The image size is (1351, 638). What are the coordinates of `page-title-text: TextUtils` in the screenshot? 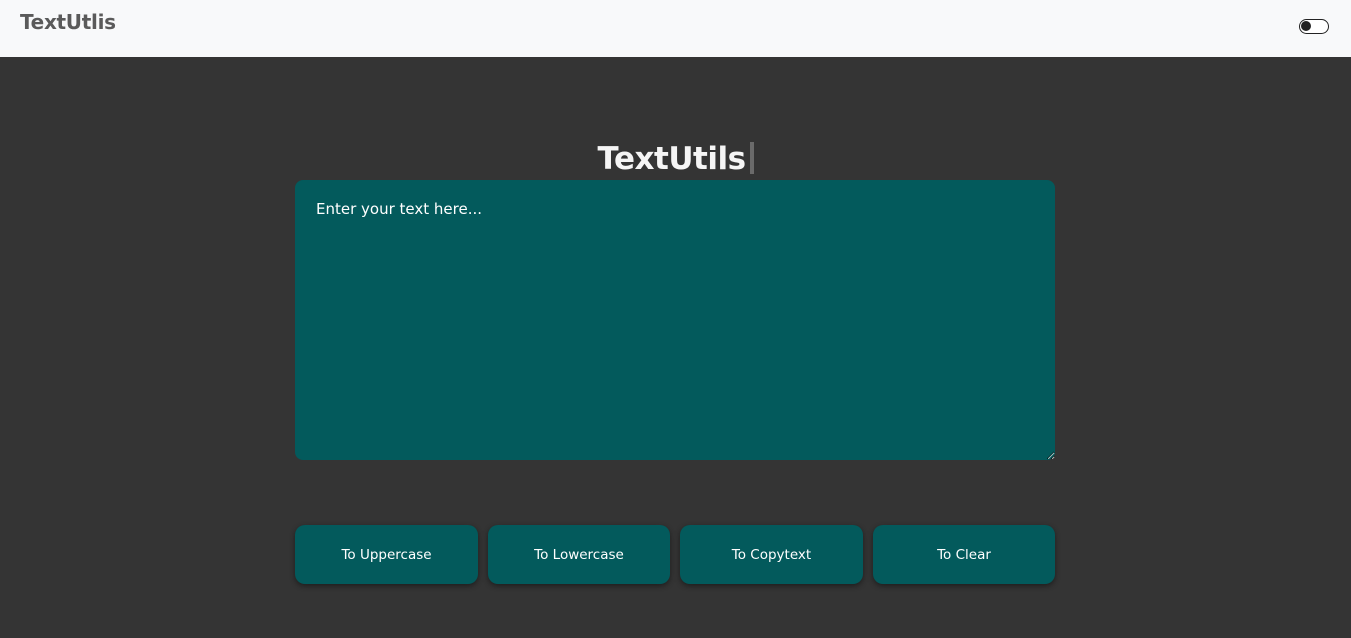 It's located at (671, 159).